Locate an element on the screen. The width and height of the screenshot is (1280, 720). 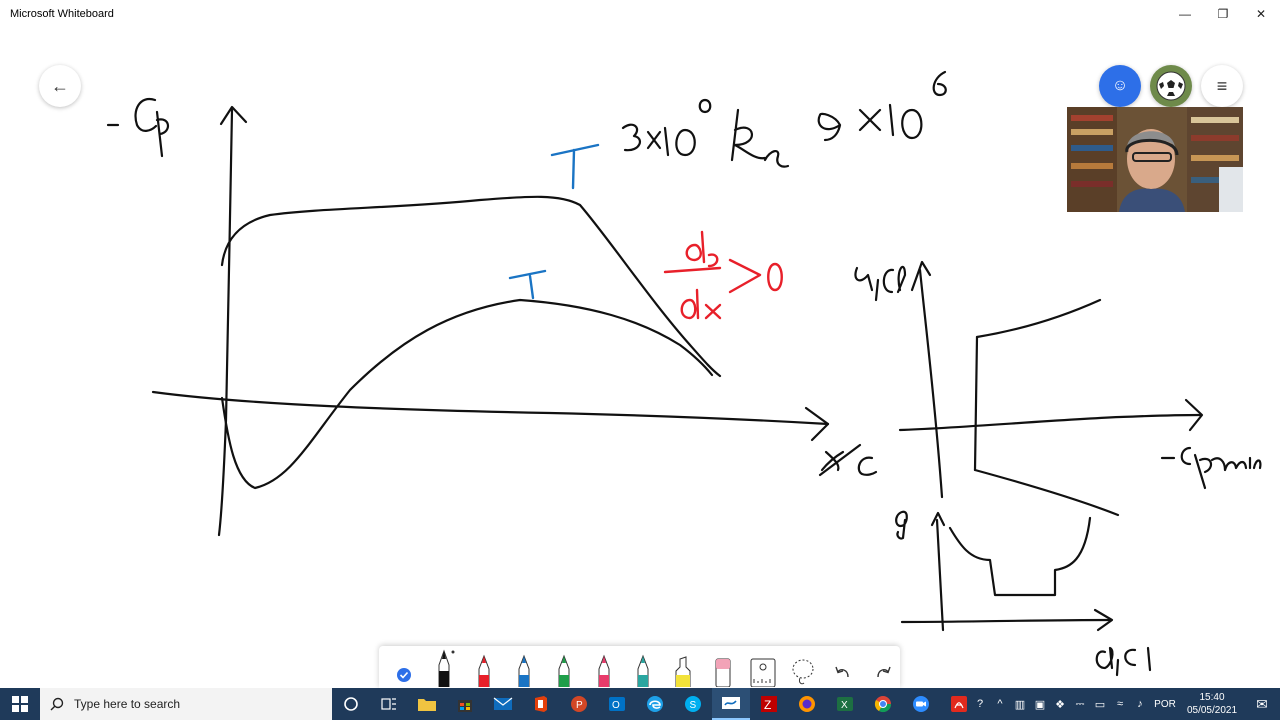
window-controls: — ❐ ✕ is located at coordinates (1223, 13).